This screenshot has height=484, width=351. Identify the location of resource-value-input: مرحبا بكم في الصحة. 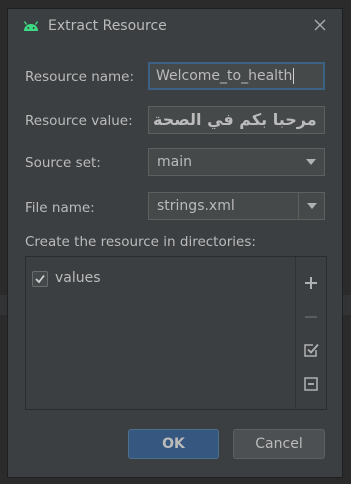
(236, 120).